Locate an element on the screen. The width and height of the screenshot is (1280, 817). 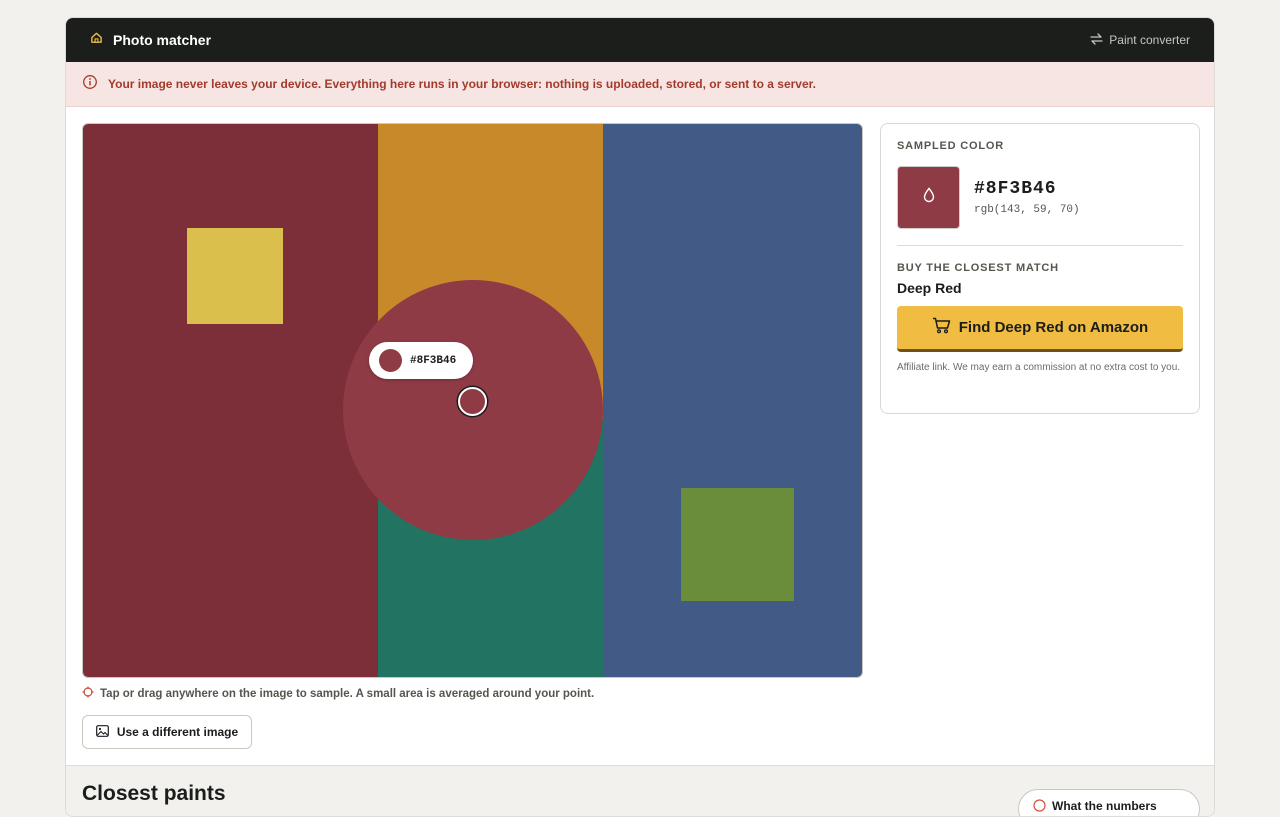
nav-paint-converter-label: Paint converter is located at coordinates (1149, 40).